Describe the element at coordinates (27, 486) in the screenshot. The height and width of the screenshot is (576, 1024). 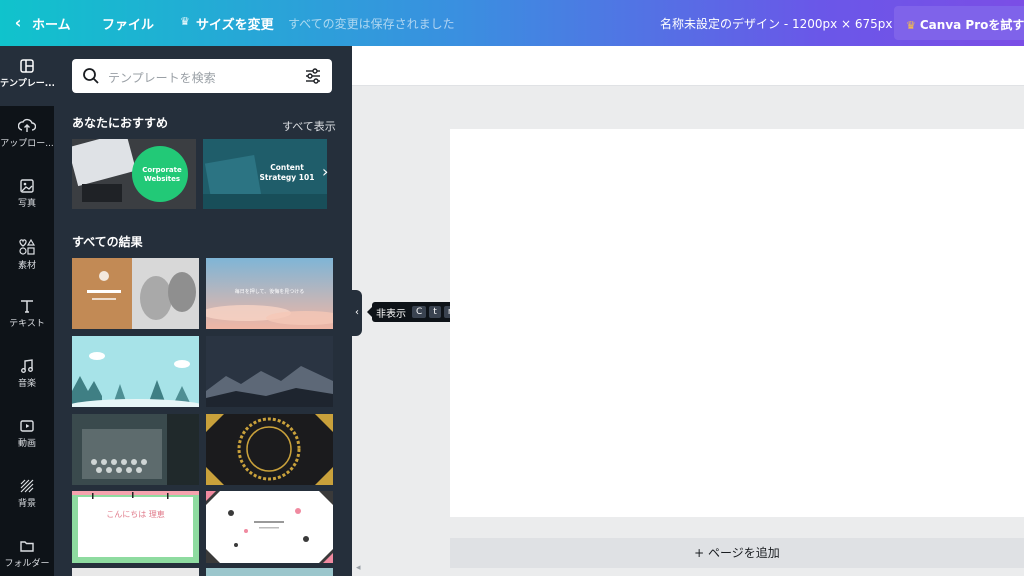
I see `background-icon` at that location.